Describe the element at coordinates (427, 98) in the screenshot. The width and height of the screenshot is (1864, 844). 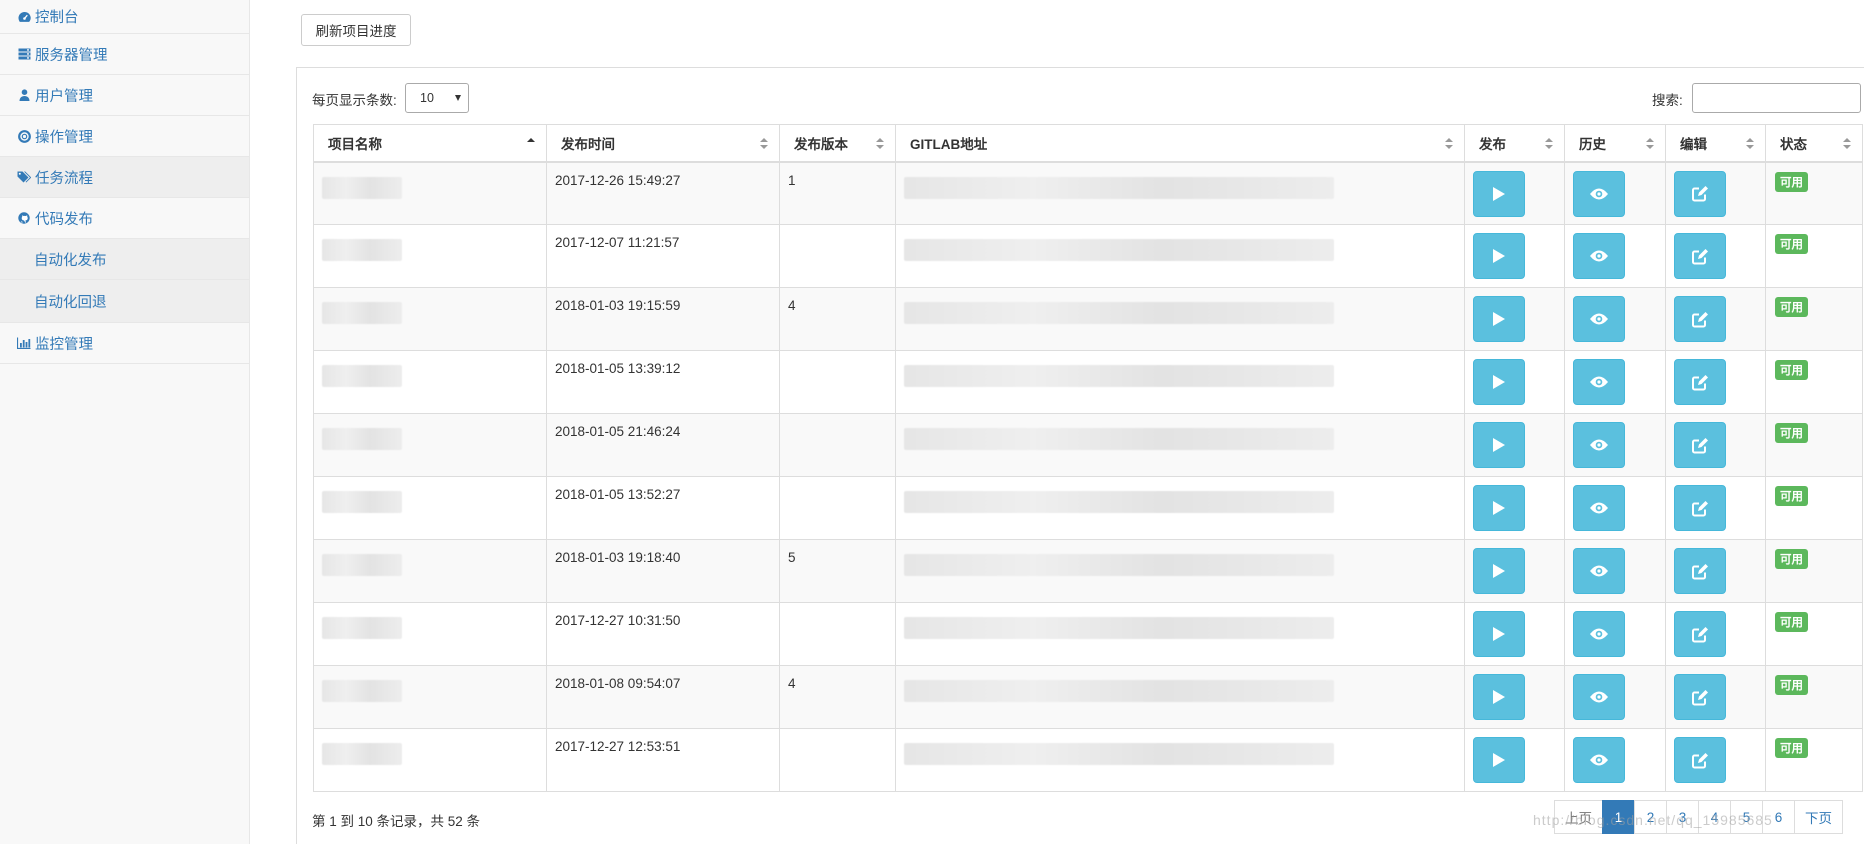
I see `page-length-value: 10` at that location.